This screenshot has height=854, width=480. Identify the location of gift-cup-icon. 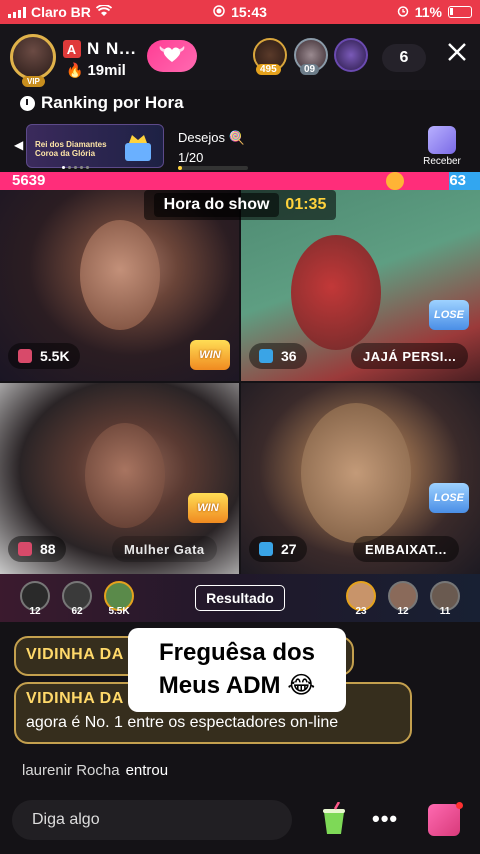
(442, 140).